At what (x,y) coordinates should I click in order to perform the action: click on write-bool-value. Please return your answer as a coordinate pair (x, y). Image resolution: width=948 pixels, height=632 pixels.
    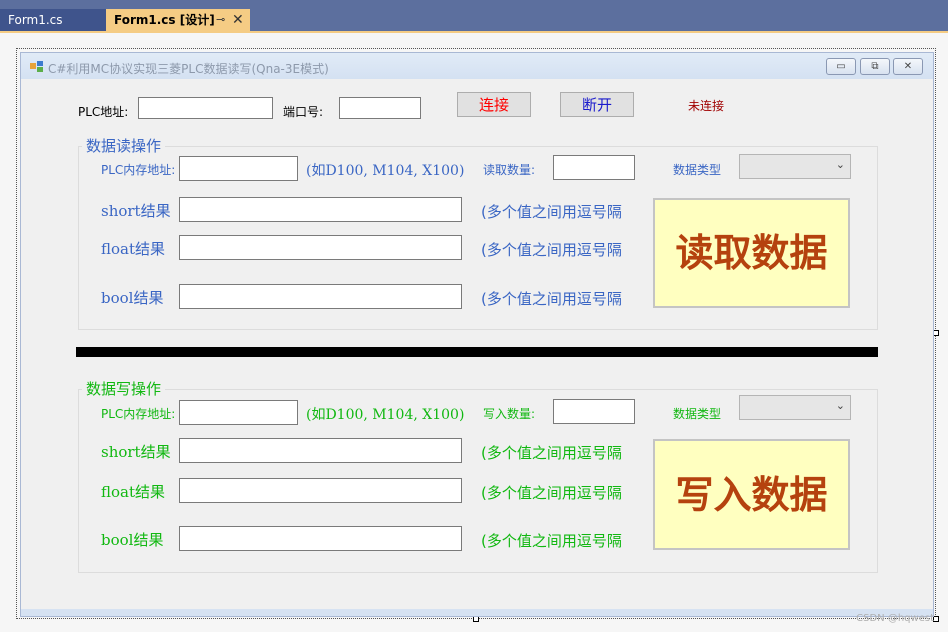
    Looking at the image, I should click on (320, 538).